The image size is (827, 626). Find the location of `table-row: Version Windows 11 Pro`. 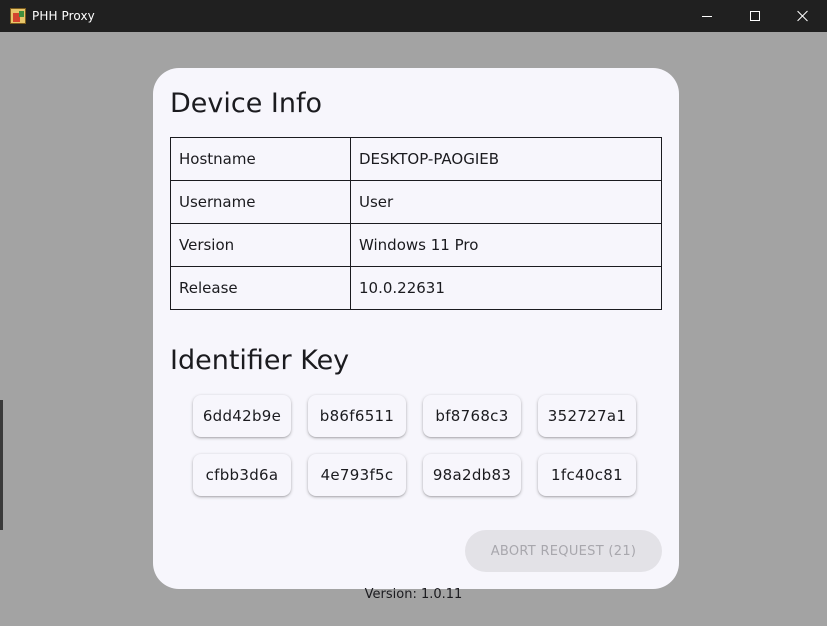

table-row: Version Windows 11 Pro is located at coordinates (416, 245).